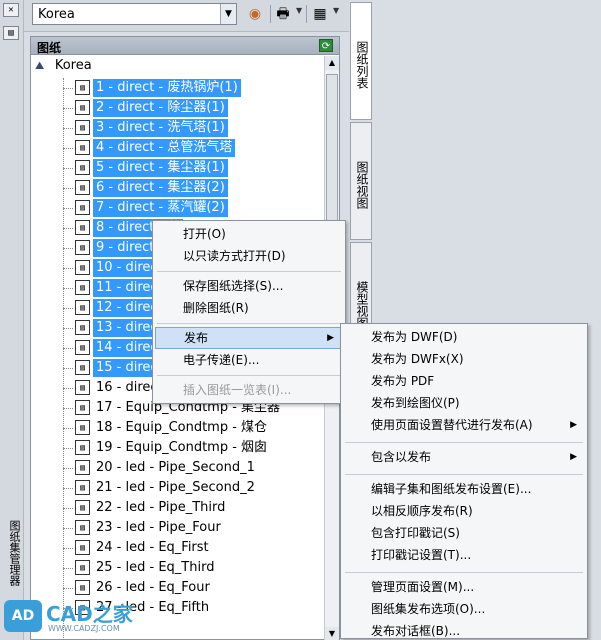  I want to click on sheet-row: ▨ 26 - led - Eq_Four, so click(190, 588).